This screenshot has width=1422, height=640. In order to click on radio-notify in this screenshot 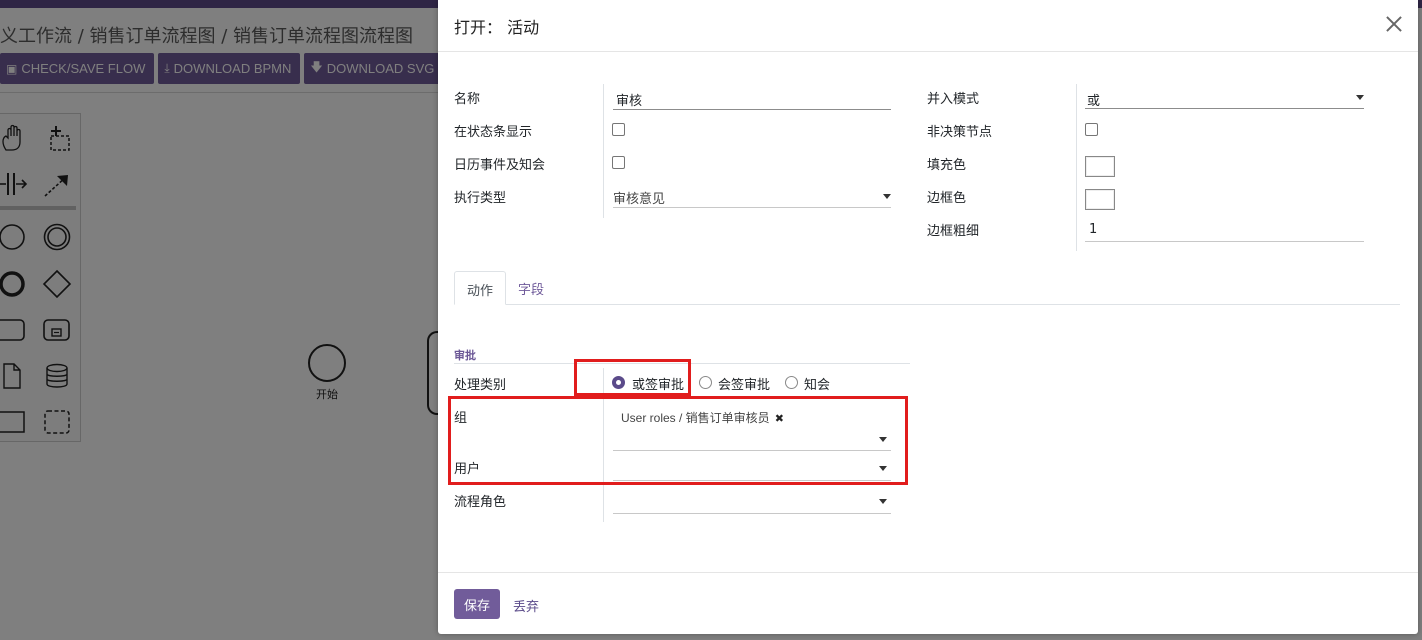, I will do `click(791, 382)`.